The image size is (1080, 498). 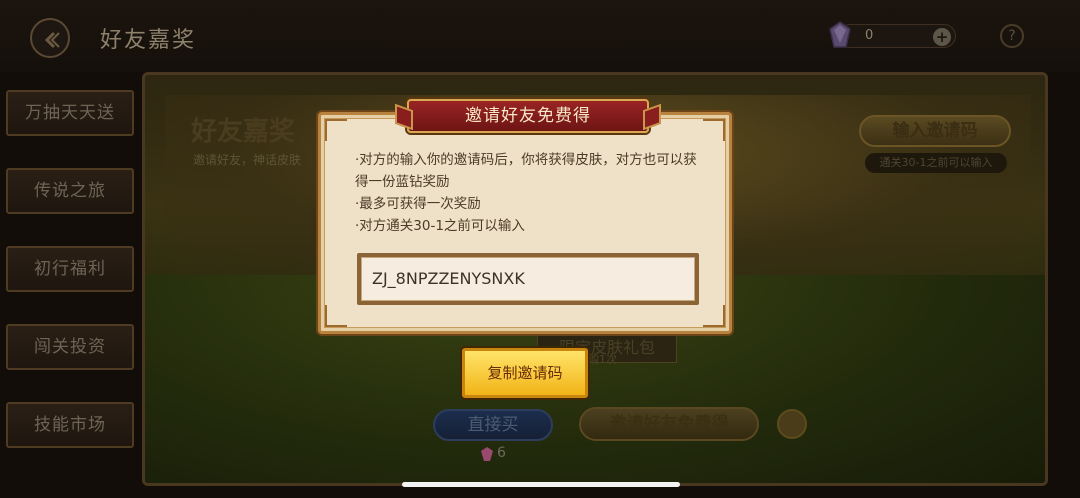 What do you see at coordinates (840, 34) in the screenshot?
I see `purple-gem-icon` at bounding box center [840, 34].